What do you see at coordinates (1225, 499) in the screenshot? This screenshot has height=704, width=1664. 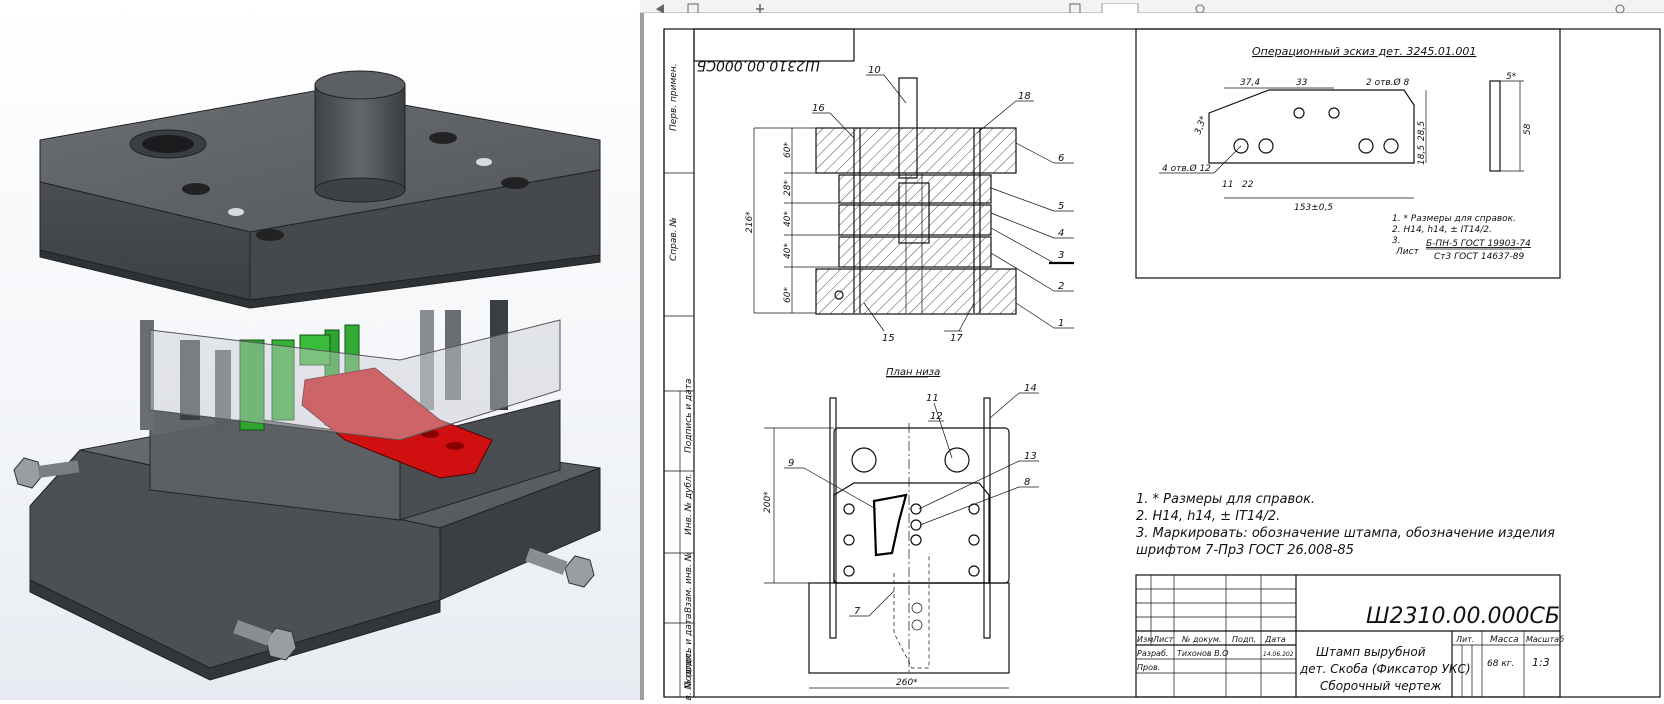 I see `note-line-1: 1. * Размеры для справок.` at bounding box center [1225, 499].